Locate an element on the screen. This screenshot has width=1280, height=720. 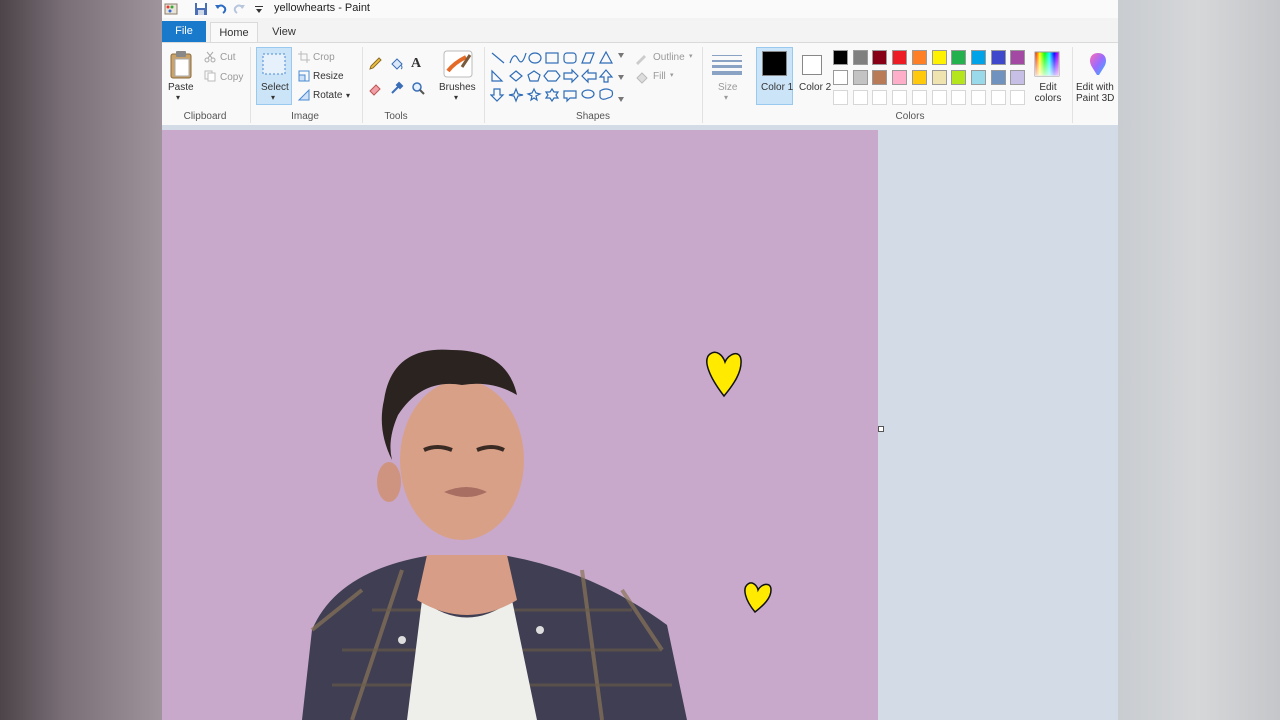
fill-button: Fill is located at coordinates (659, 76).